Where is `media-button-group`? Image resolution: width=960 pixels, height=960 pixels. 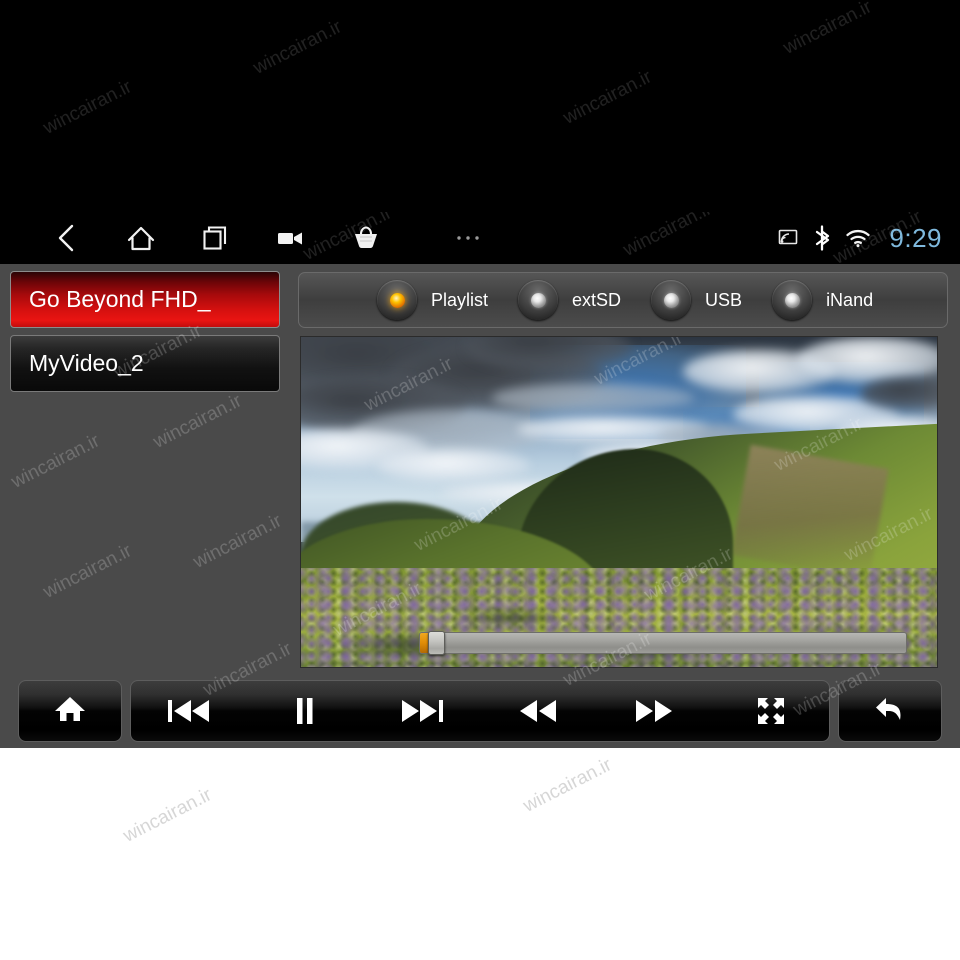 media-button-group is located at coordinates (480, 711).